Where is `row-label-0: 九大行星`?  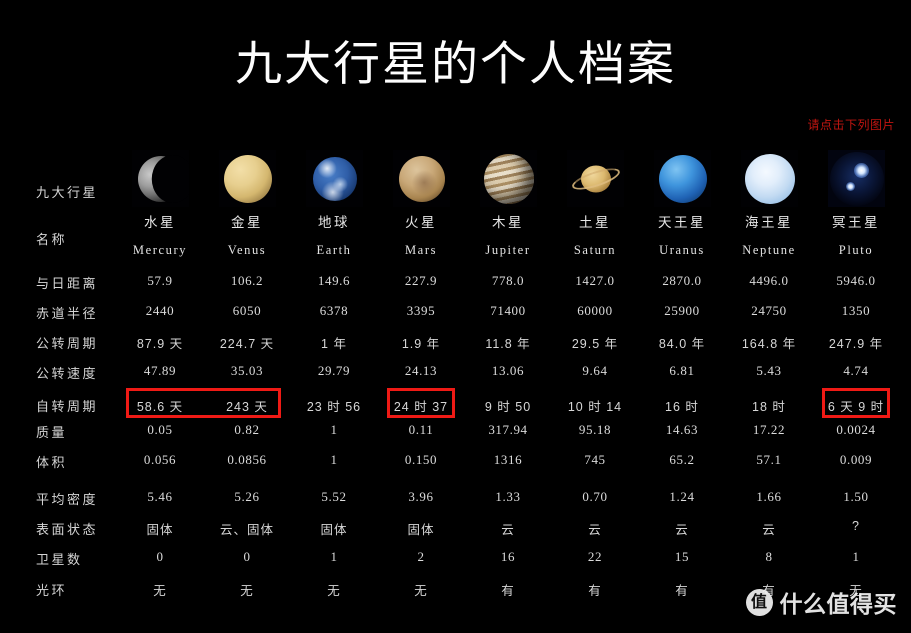 row-label-0: 九大行星 is located at coordinates (67, 192).